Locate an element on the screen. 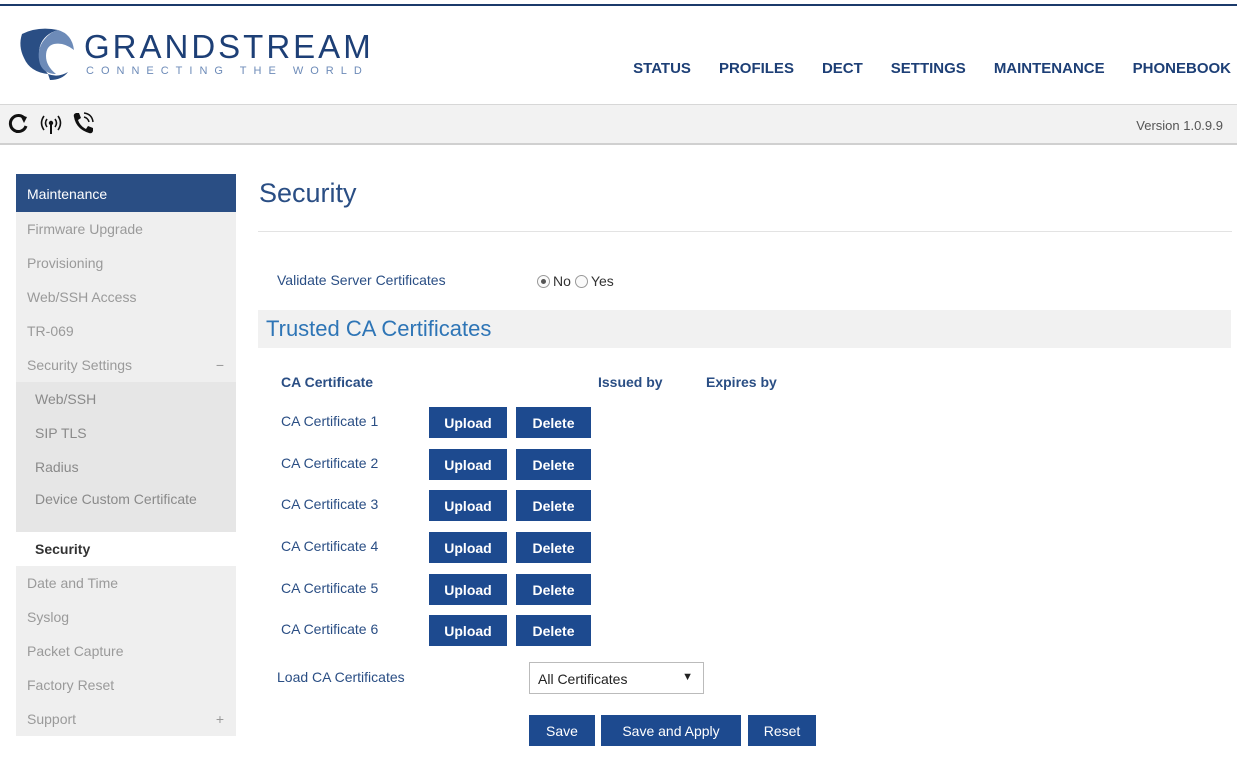 The height and width of the screenshot is (766, 1237). radio-yes is located at coordinates (581, 281).